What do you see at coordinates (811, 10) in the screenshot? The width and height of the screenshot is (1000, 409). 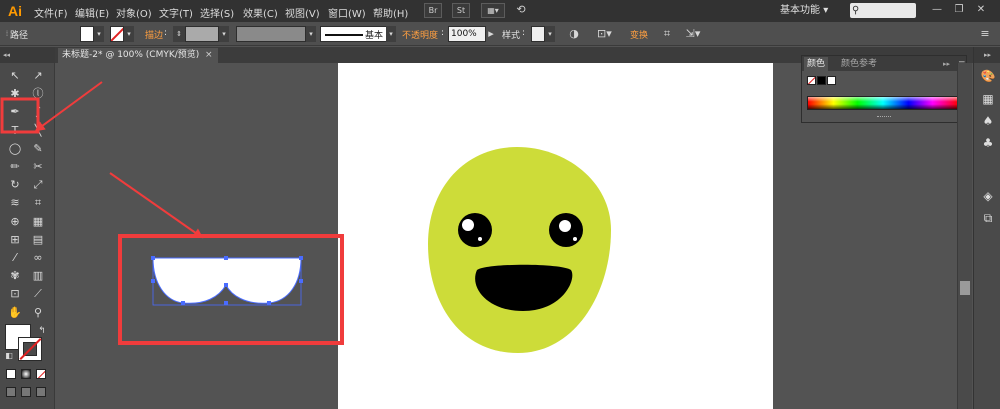 I see `workspace-switcher: 基本功能 ▾` at bounding box center [811, 10].